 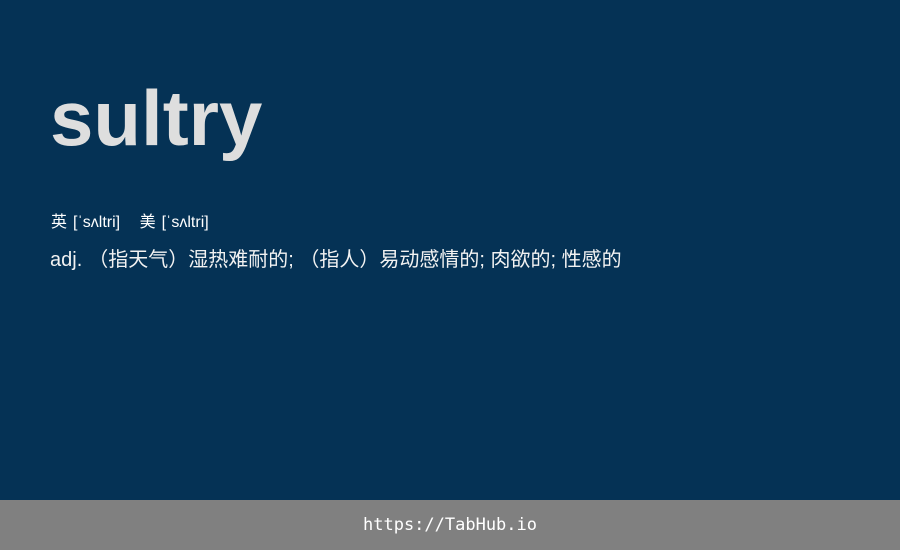 What do you see at coordinates (147, 222) in the screenshot?
I see `phonetic-us-label: 美` at bounding box center [147, 222].